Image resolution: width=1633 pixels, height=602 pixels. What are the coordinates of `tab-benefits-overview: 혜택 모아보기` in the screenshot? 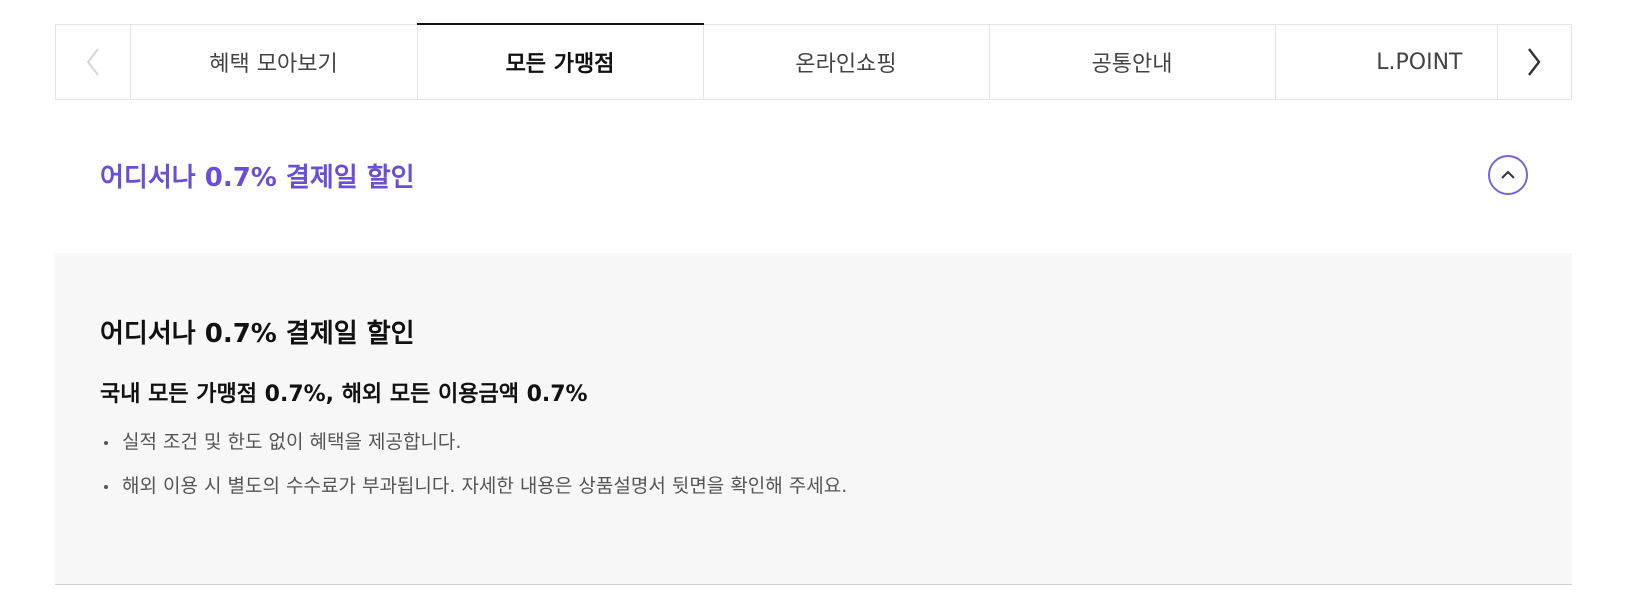 It's located at (274, 62).